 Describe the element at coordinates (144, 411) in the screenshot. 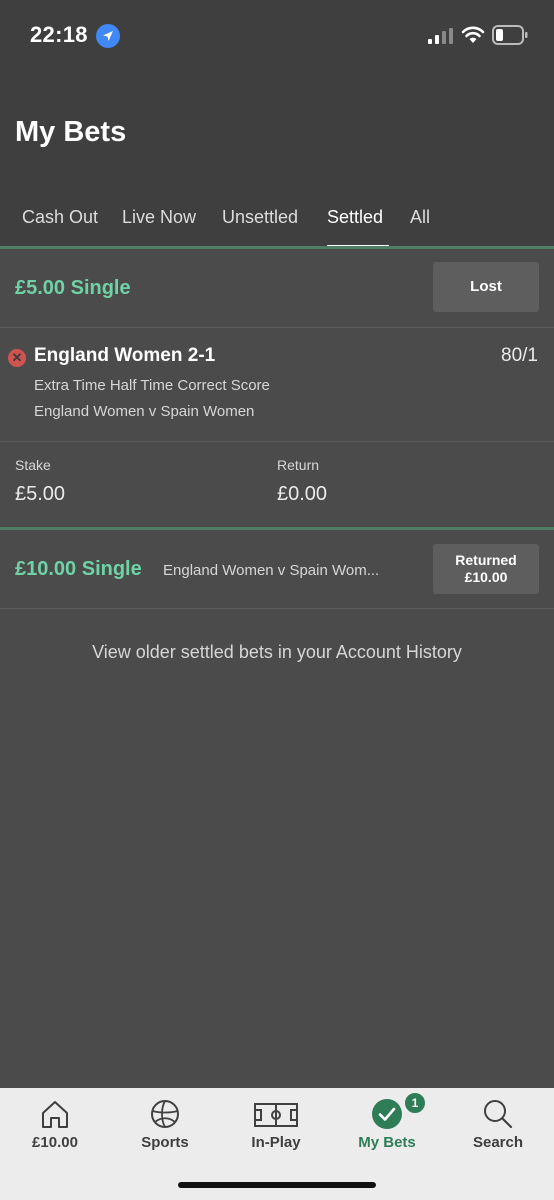

I see `event-name: England Women v Spain Women` at that location.